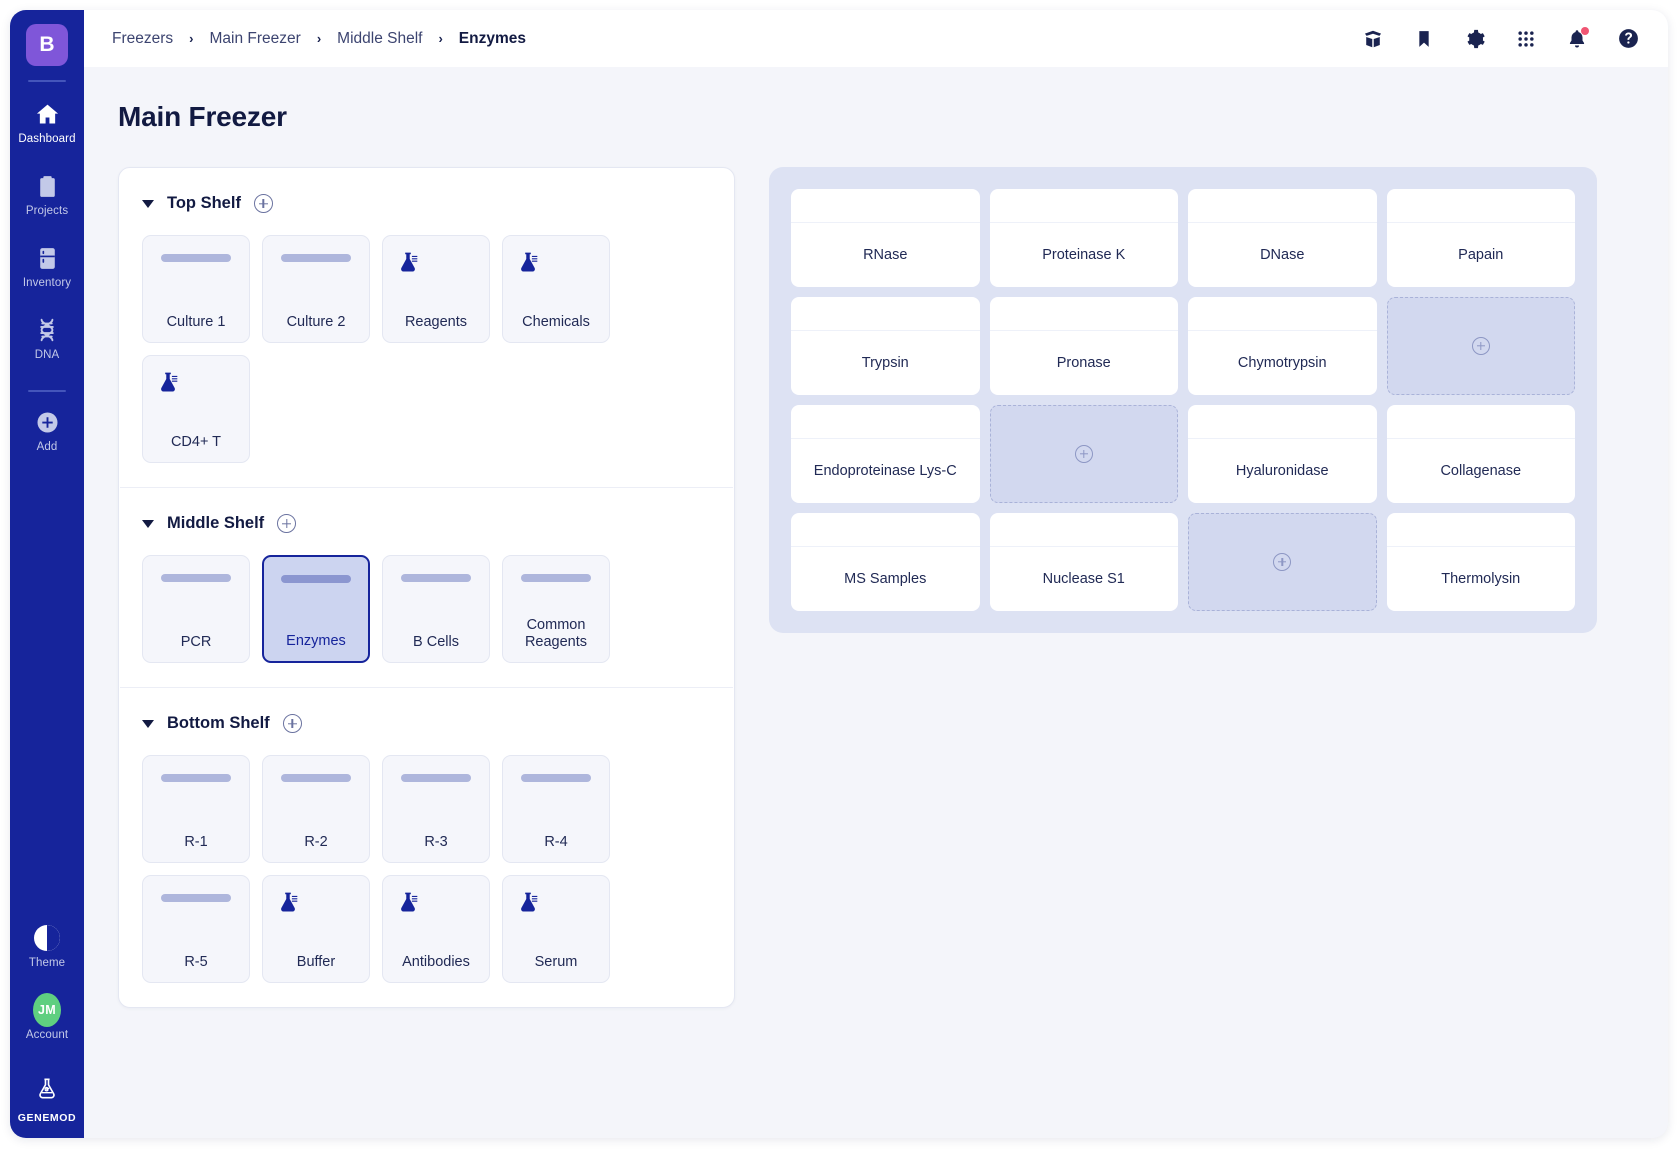 This screenshot has height=1150, width=1680. I want to click on grid-cell-papain: Papain, so click(1480, 238).